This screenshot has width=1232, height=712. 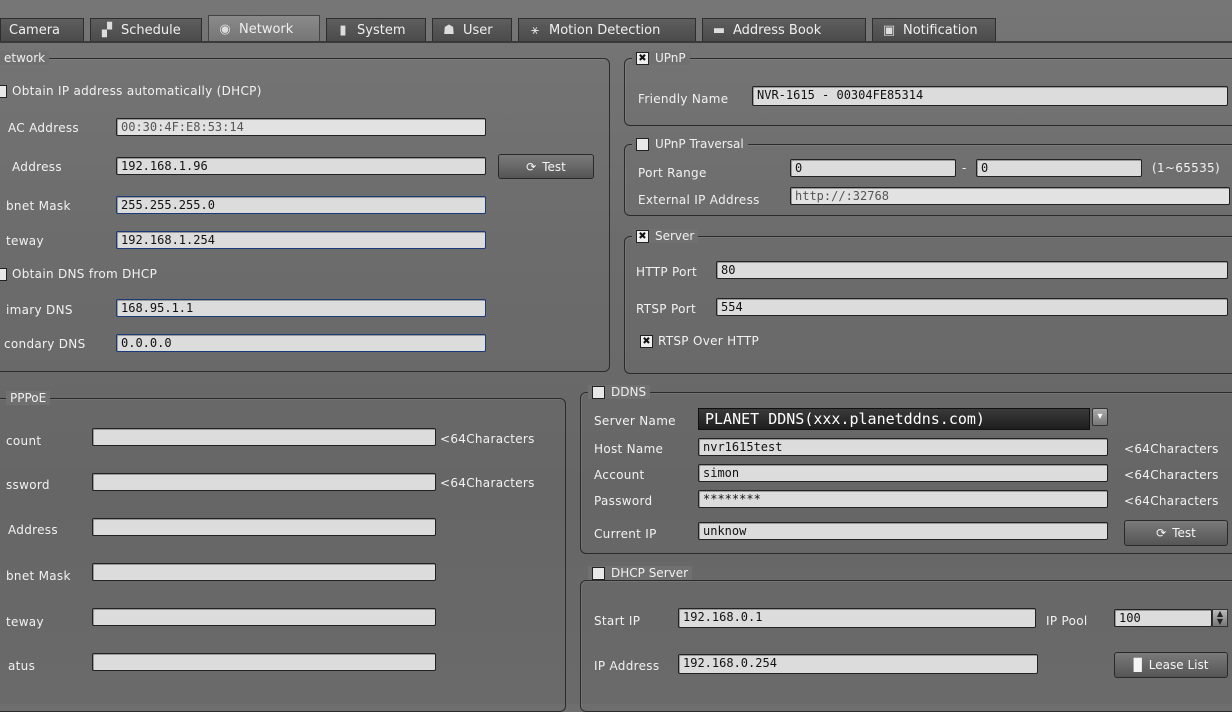 I want to click on upnp-traversal-legend: UPnP Traversal, so click(x=690, y=144).